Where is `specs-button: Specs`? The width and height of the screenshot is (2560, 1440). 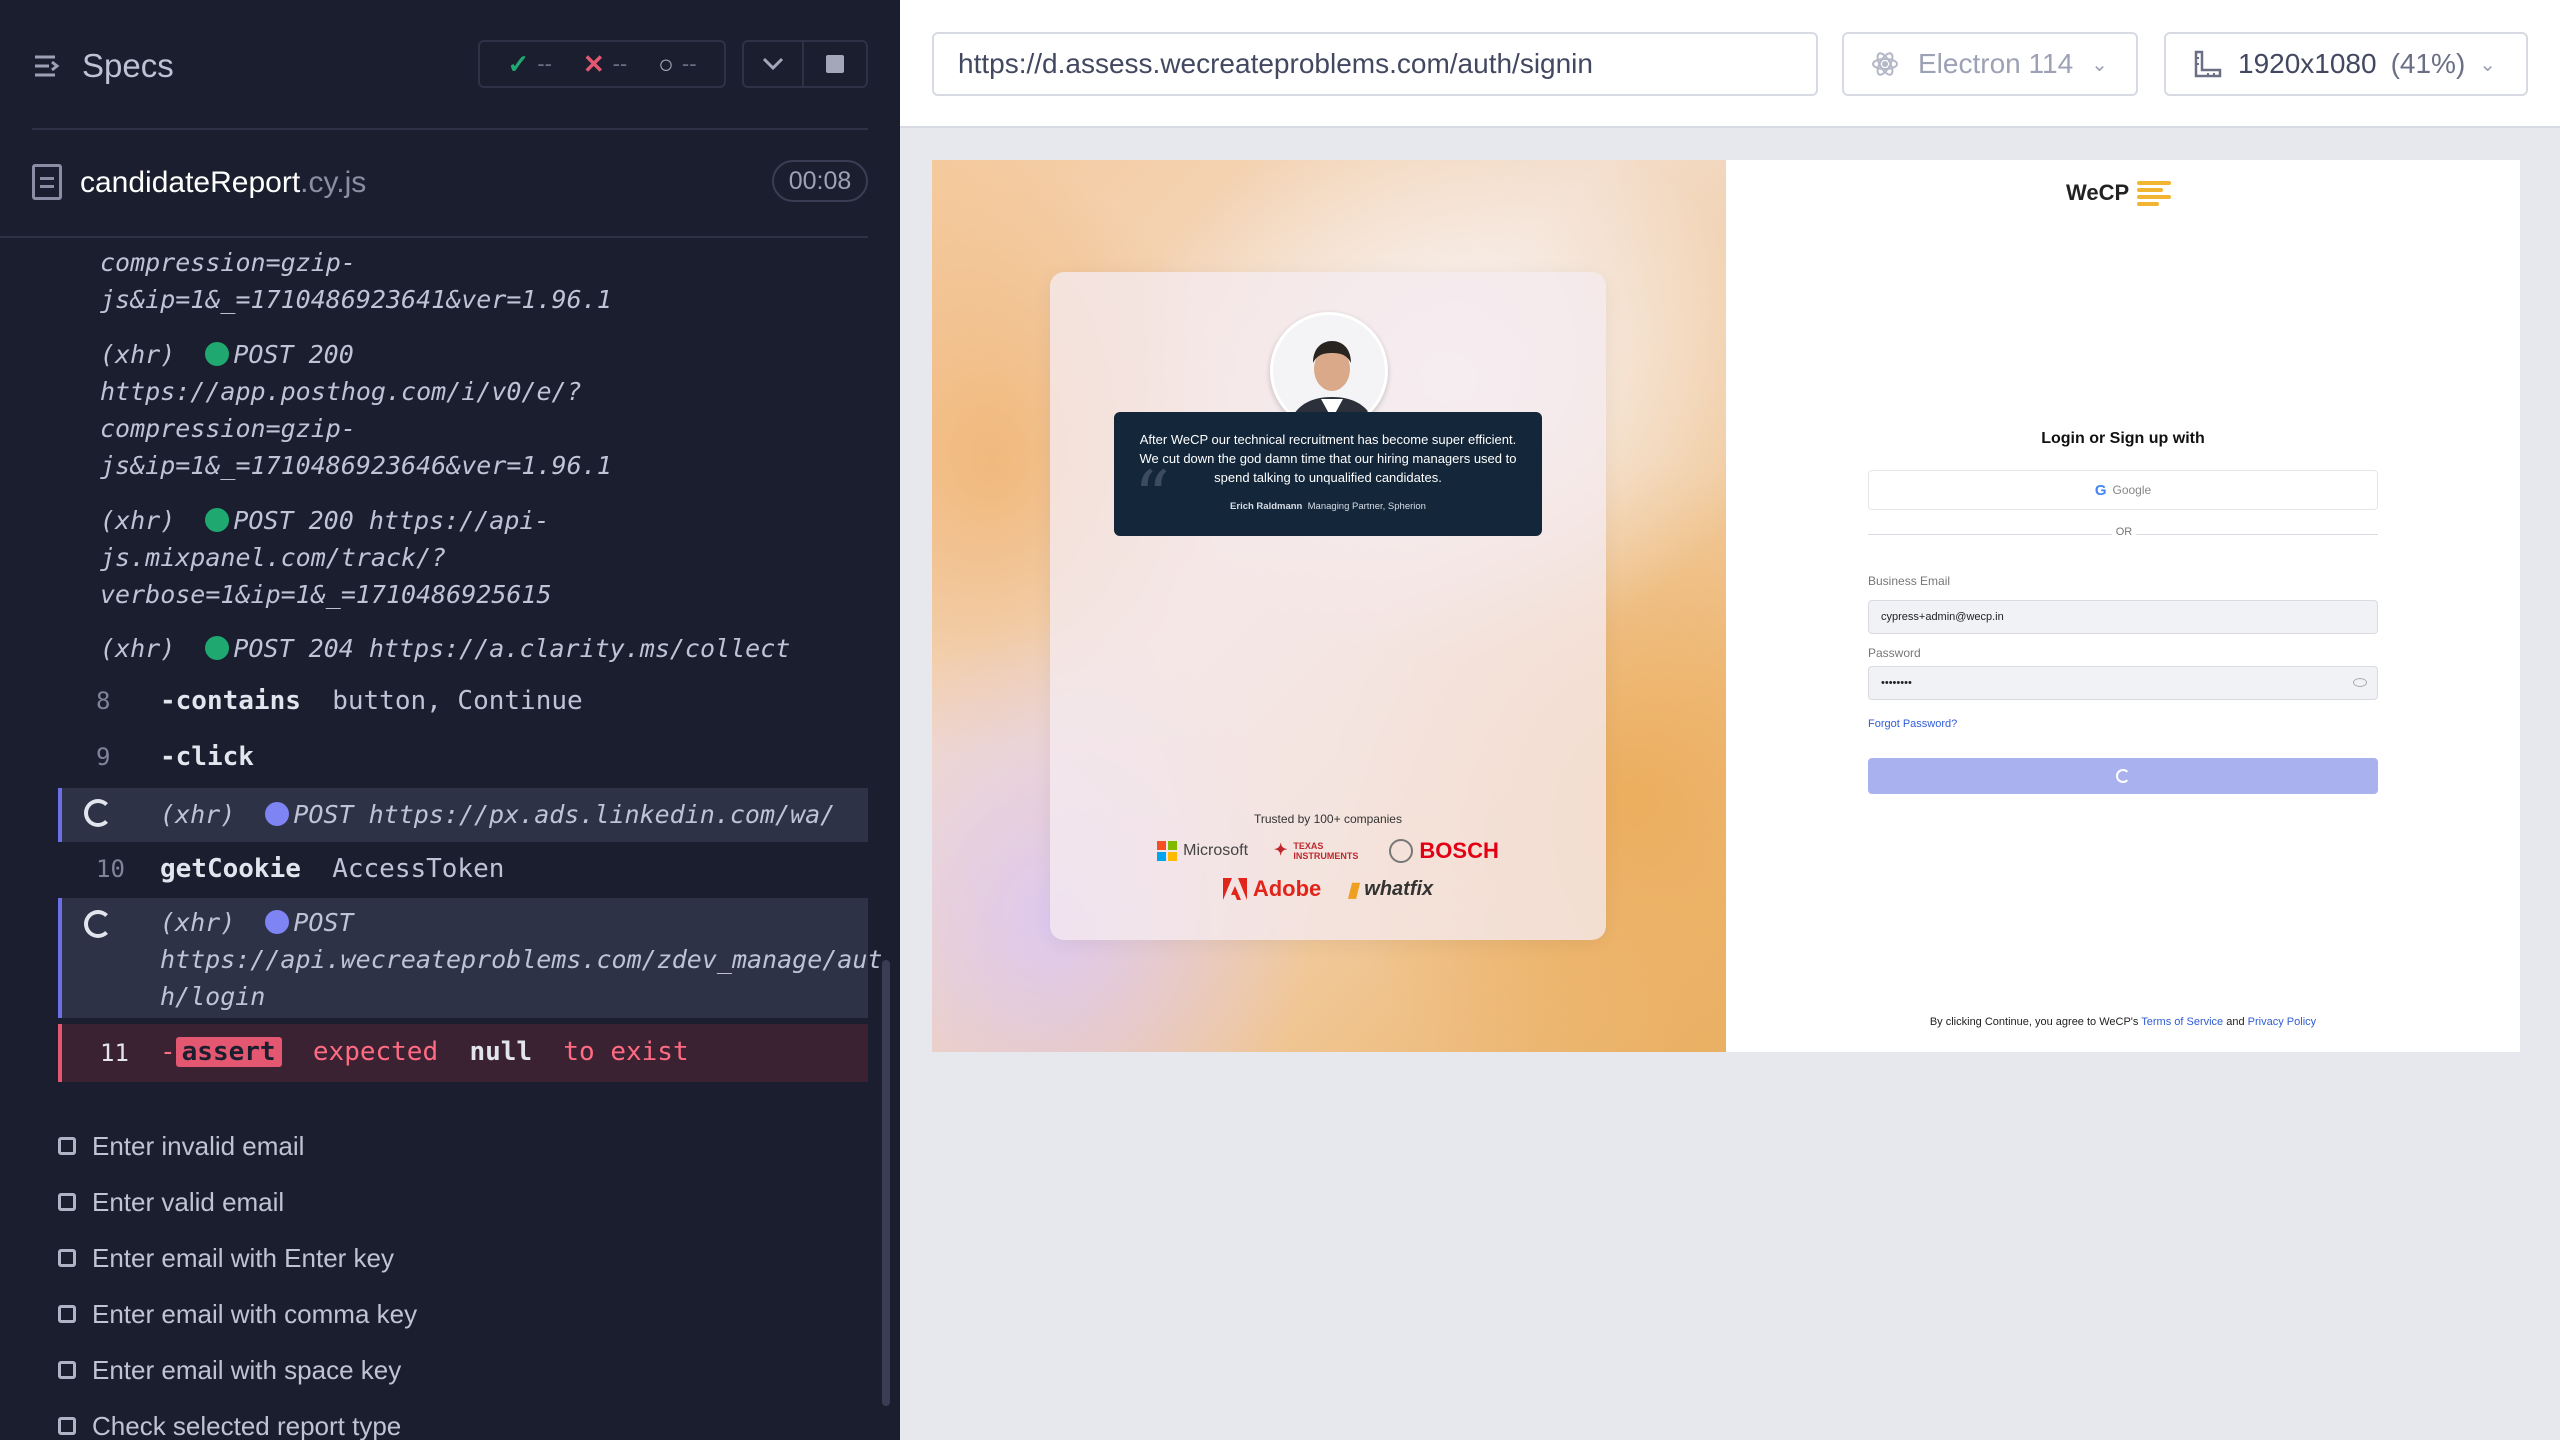 specs-button: Specs is located at coordinates (103, 66).